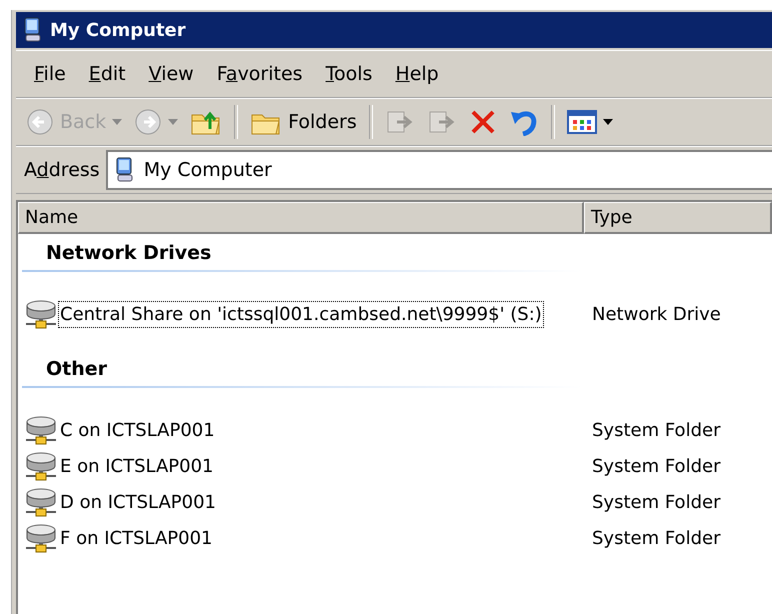  Describe the element at coordinates (261, 74) in the screenshot. I see `menu-item: Favorites` at that location.